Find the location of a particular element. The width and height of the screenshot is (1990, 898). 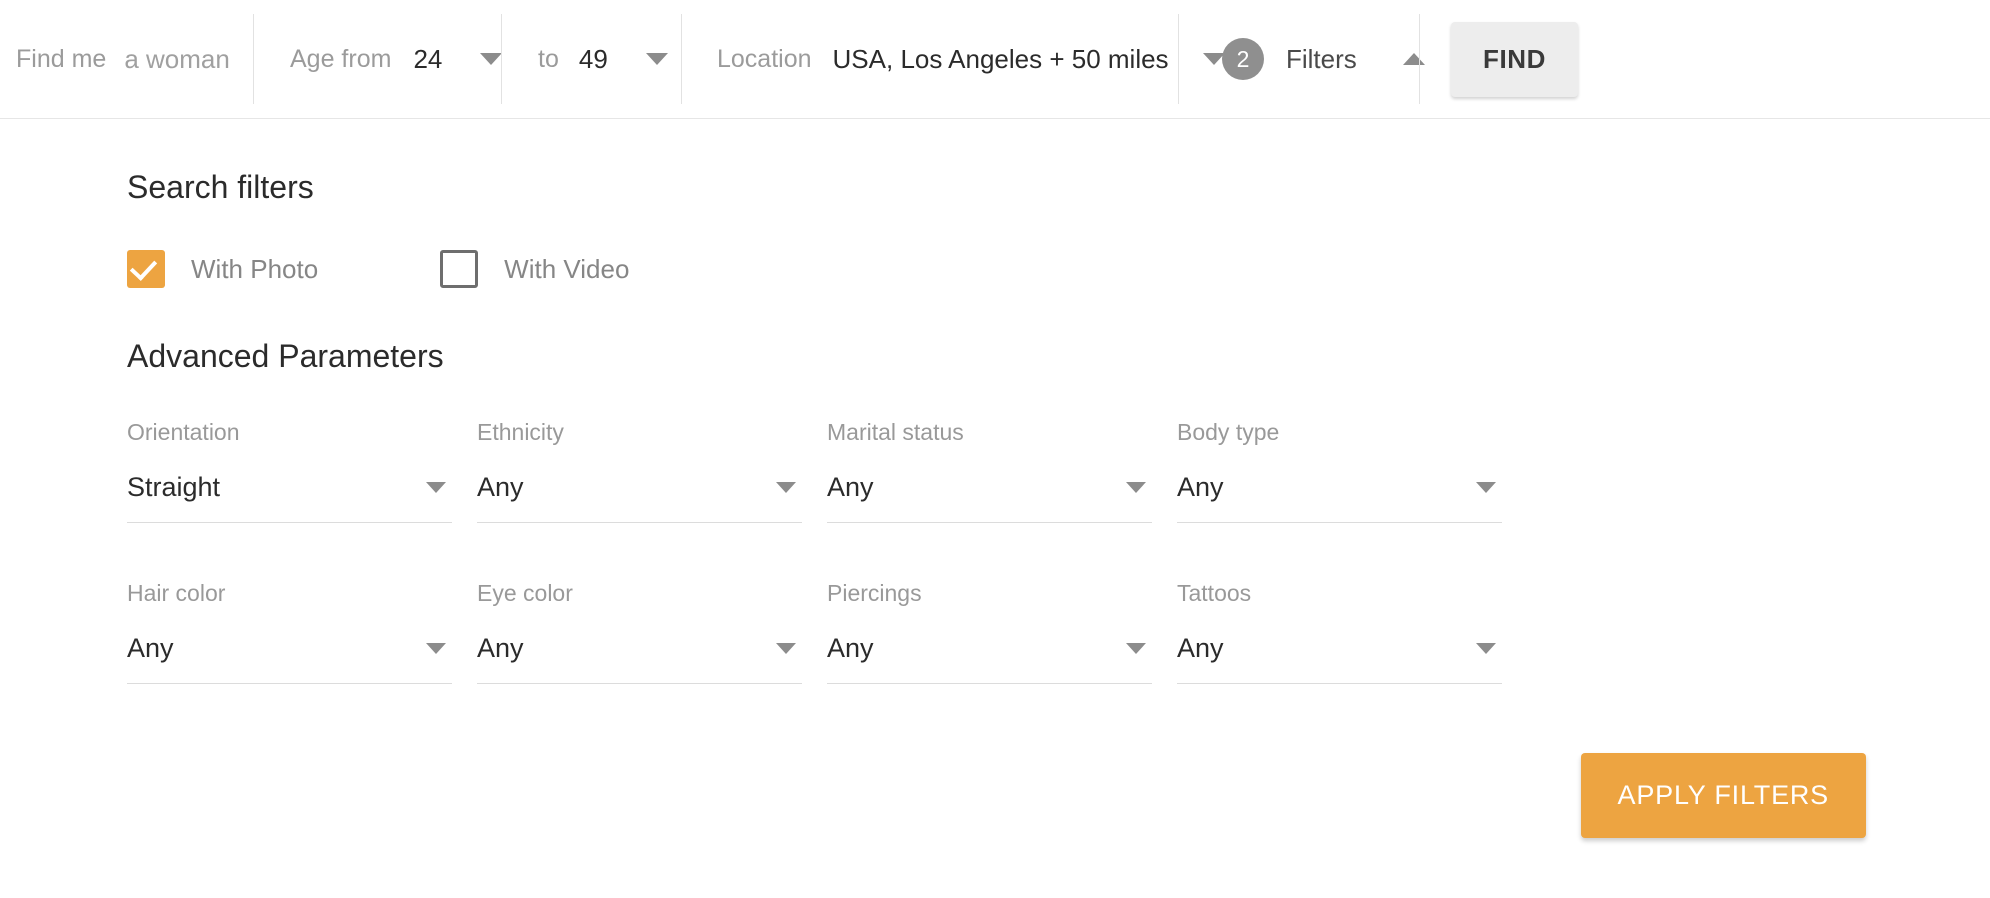

select-value-body-type: Any is located at coordinates (1200, 487).